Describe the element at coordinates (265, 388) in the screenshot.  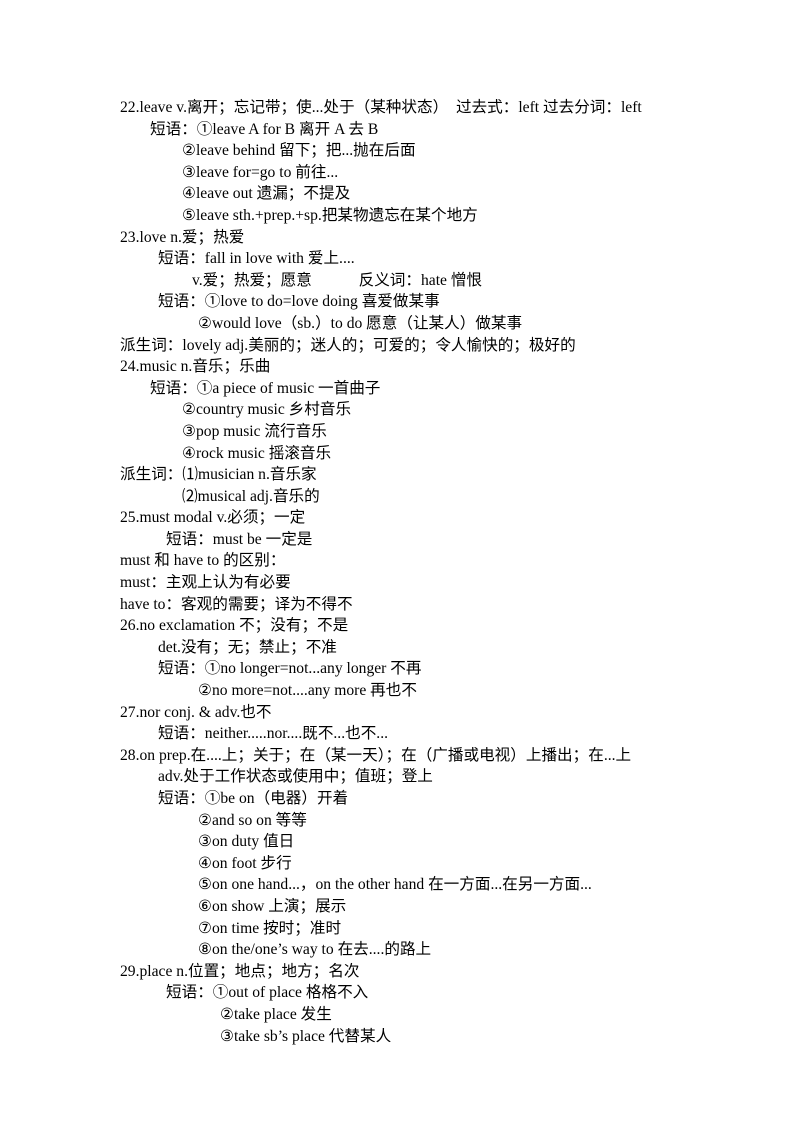
I see `entry-line: 短语：①a piece of music 一首曲子` at that location.